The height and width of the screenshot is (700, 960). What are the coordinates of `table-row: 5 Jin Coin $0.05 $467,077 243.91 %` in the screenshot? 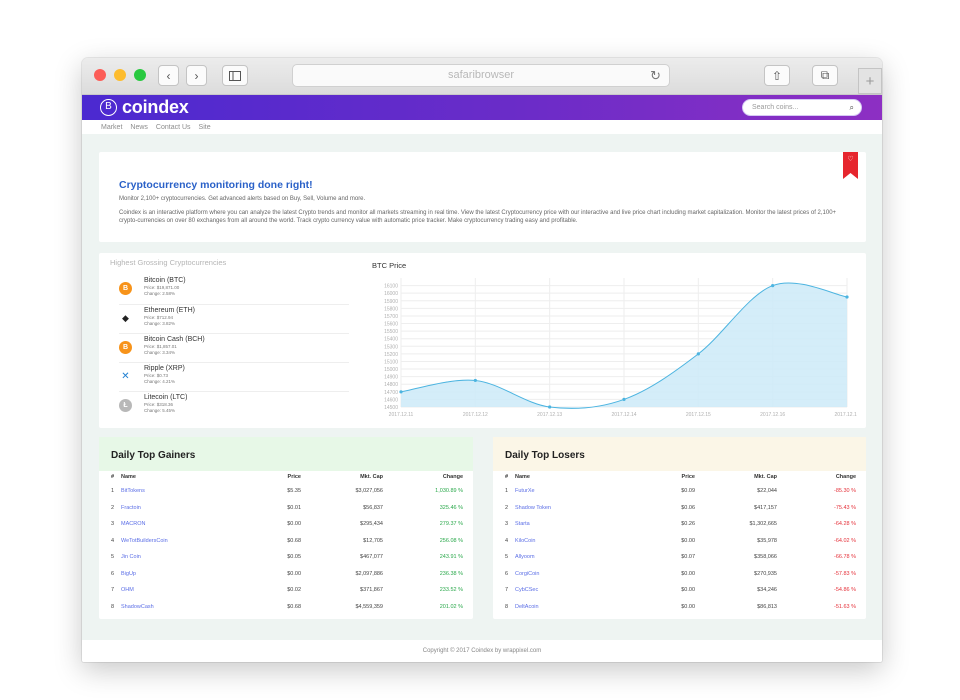 It's located at (286, 557).